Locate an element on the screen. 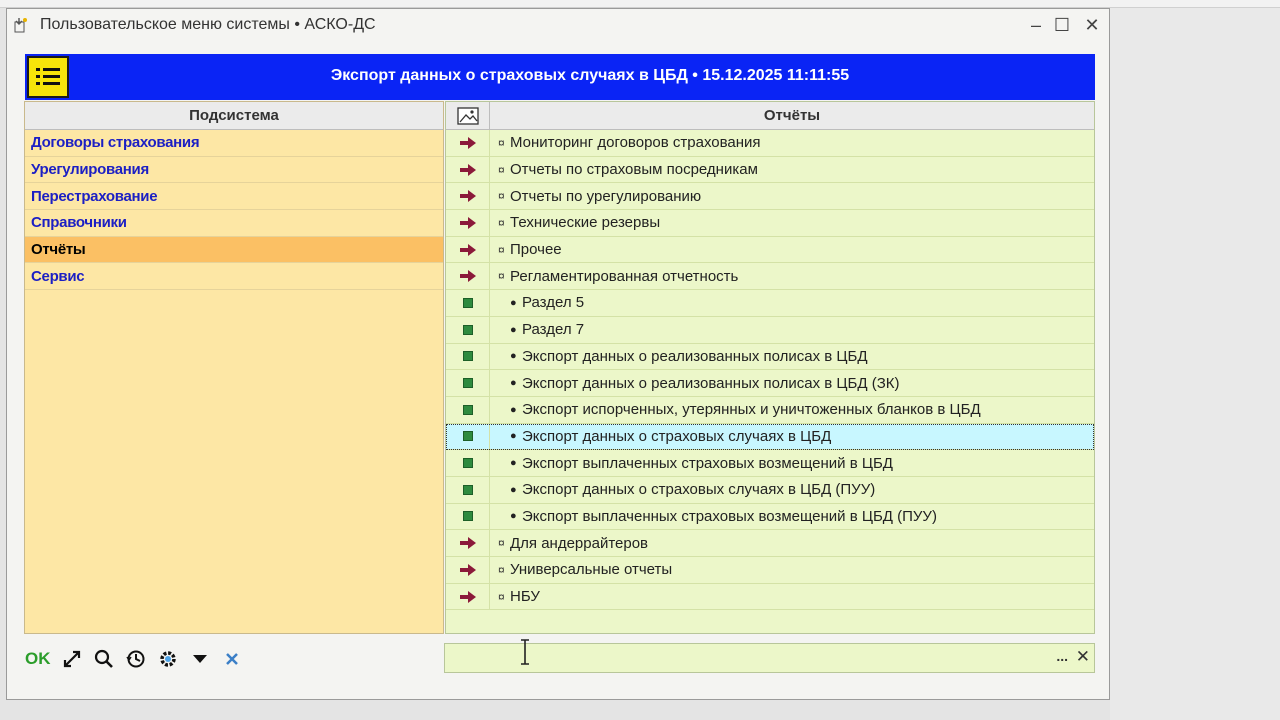 The image size is (1280, 720). report-item-row: ● Раздел 7 is located at coordinates (770, 330).